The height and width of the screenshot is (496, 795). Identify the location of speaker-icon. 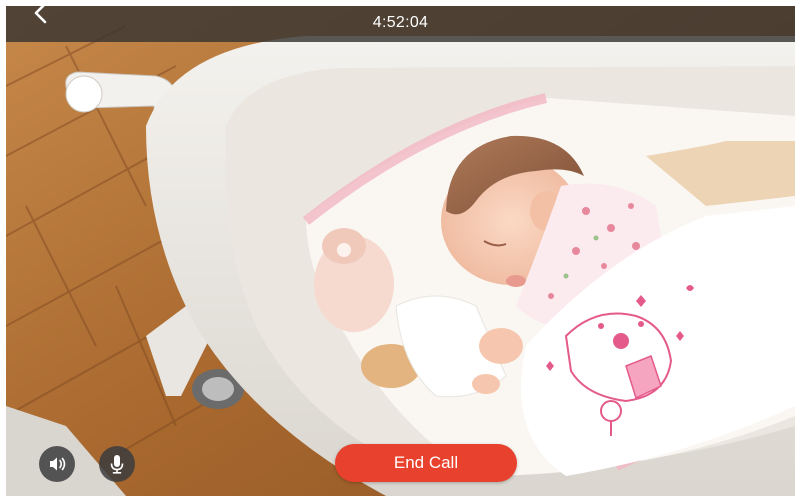
(58, 464).